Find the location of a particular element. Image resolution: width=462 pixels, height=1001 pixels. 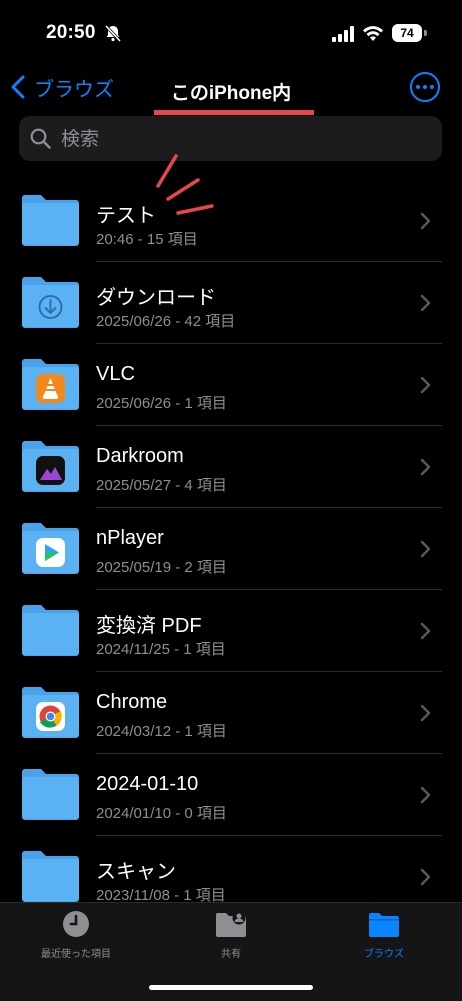

tab-shared: 共有 is located at coordinates (231, 934).